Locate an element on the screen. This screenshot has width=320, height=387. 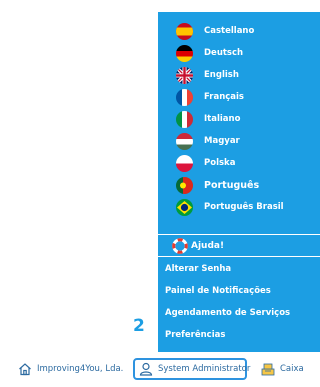
language-item-castellano: Castellano is located at coordinates (239, 31).